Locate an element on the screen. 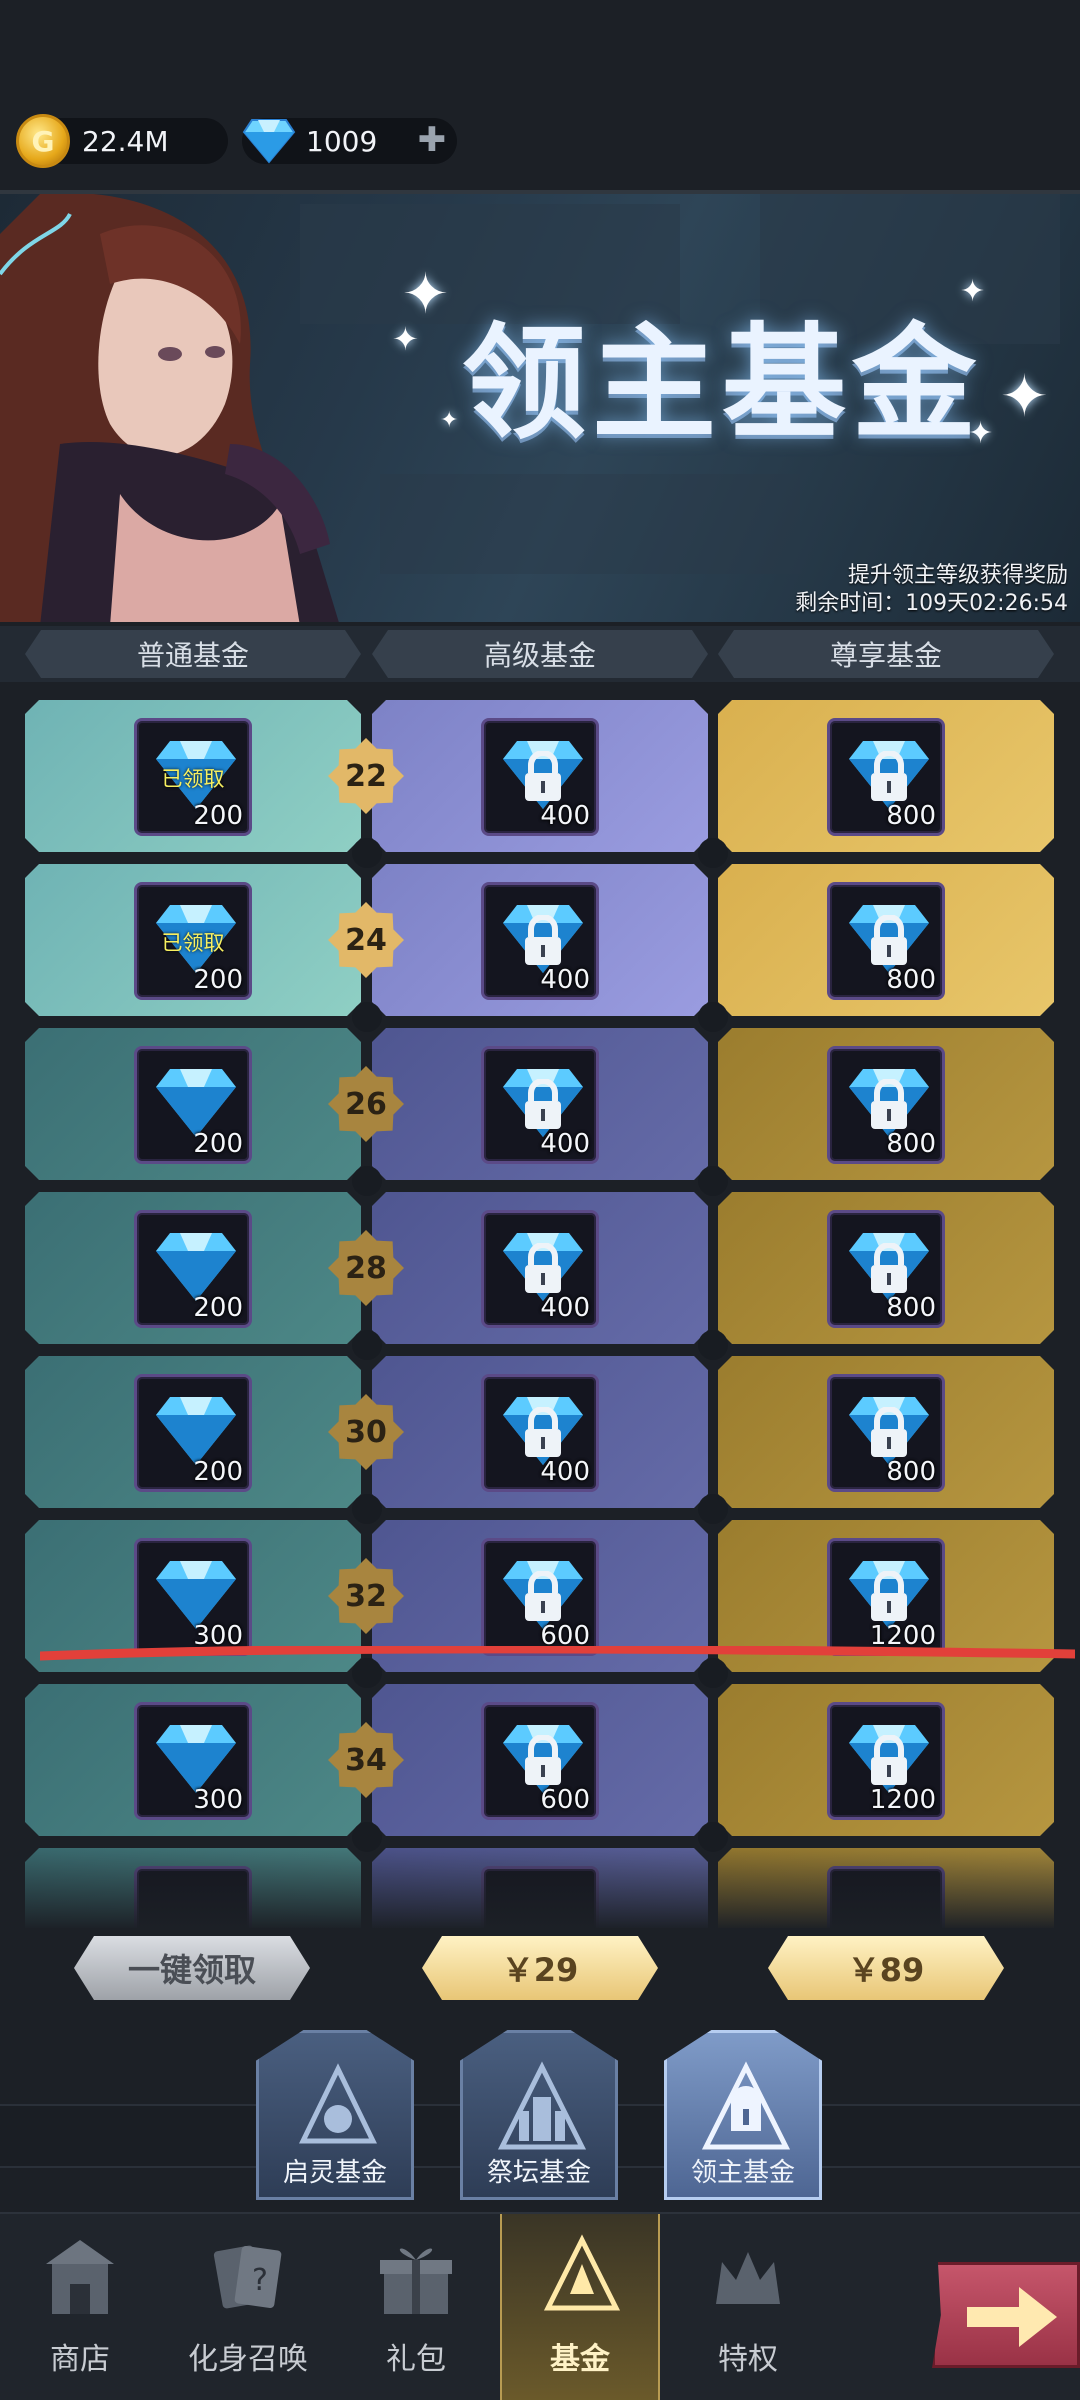  tab-spirit-fund: 启灵基金 is located at coordinates (335, 2115).